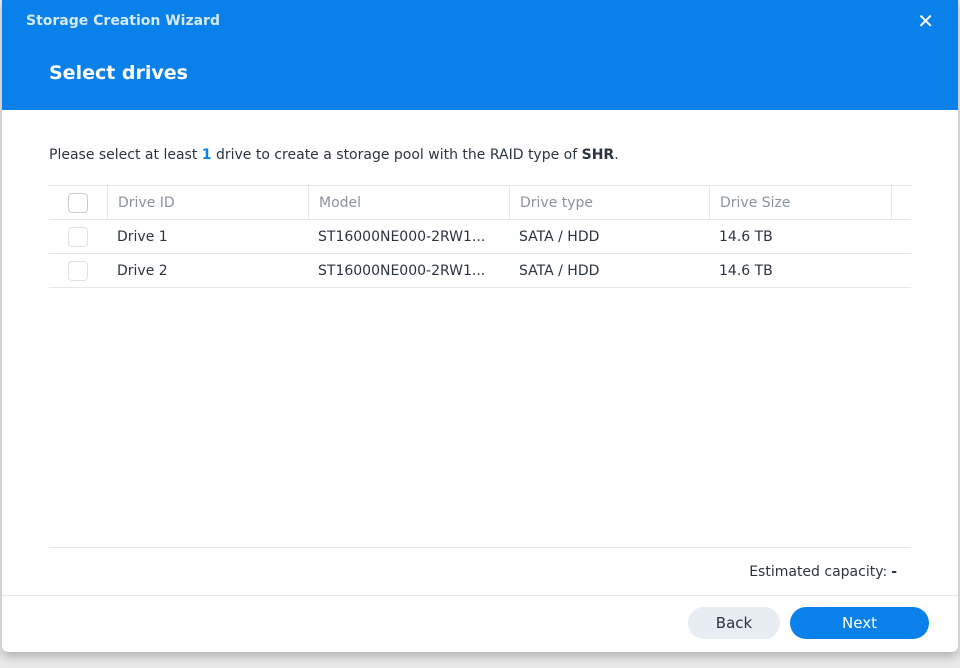 The width and height of the screenshot is (960, 668). Describe the element at coordinates (207, 202) in the screenshot. I see `column-drive-id: Drive ID` at that location.